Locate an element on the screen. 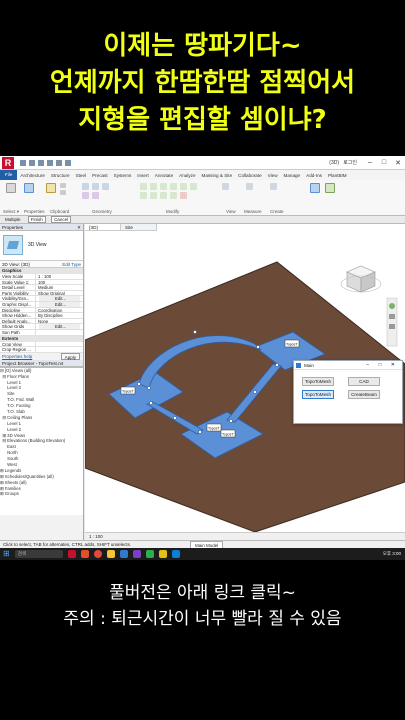 Image resolution: width=405 pixels, height=720 pixels. instance-filter: 3D View: {3D} Edit Type is located at coordinates (41, 264).